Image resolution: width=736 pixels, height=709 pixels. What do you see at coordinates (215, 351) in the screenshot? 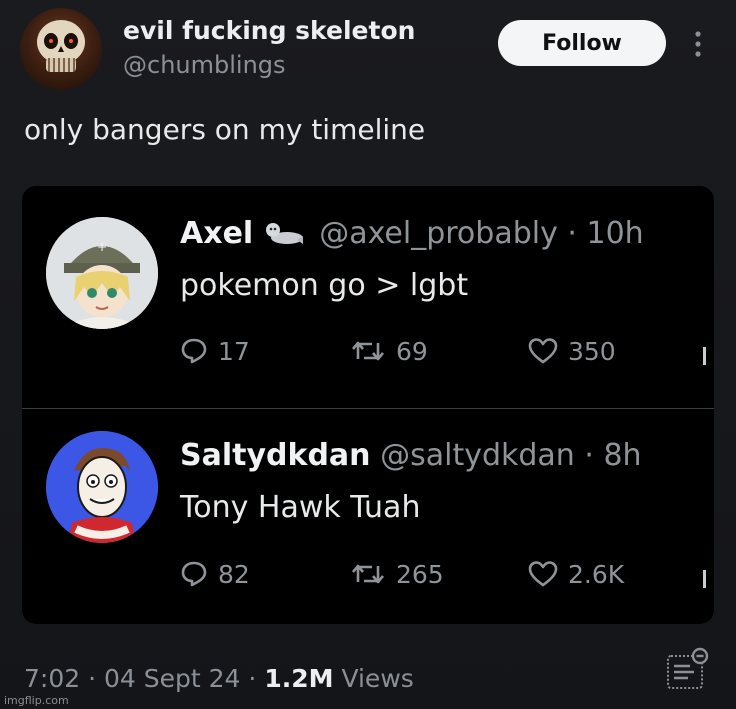
I see `reply-button: 17` at bounding box center [215, 351].